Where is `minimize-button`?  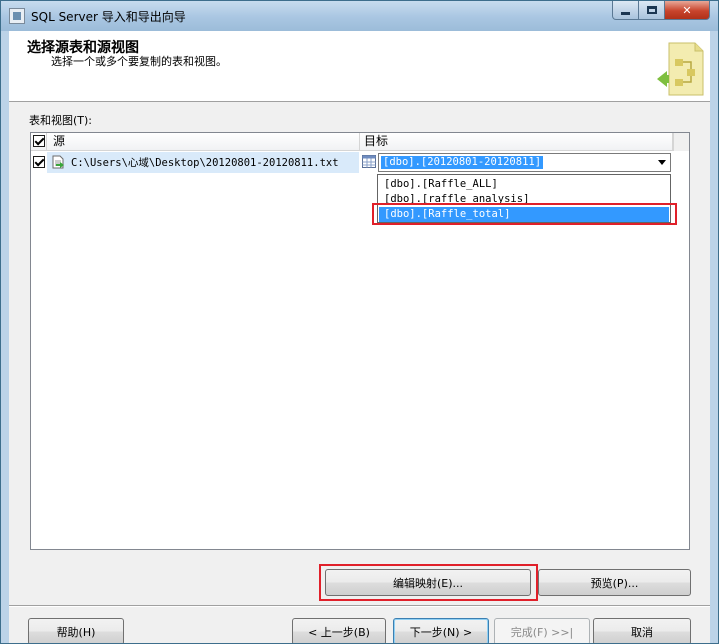
minimize-button is located at coordinates (625, 10).